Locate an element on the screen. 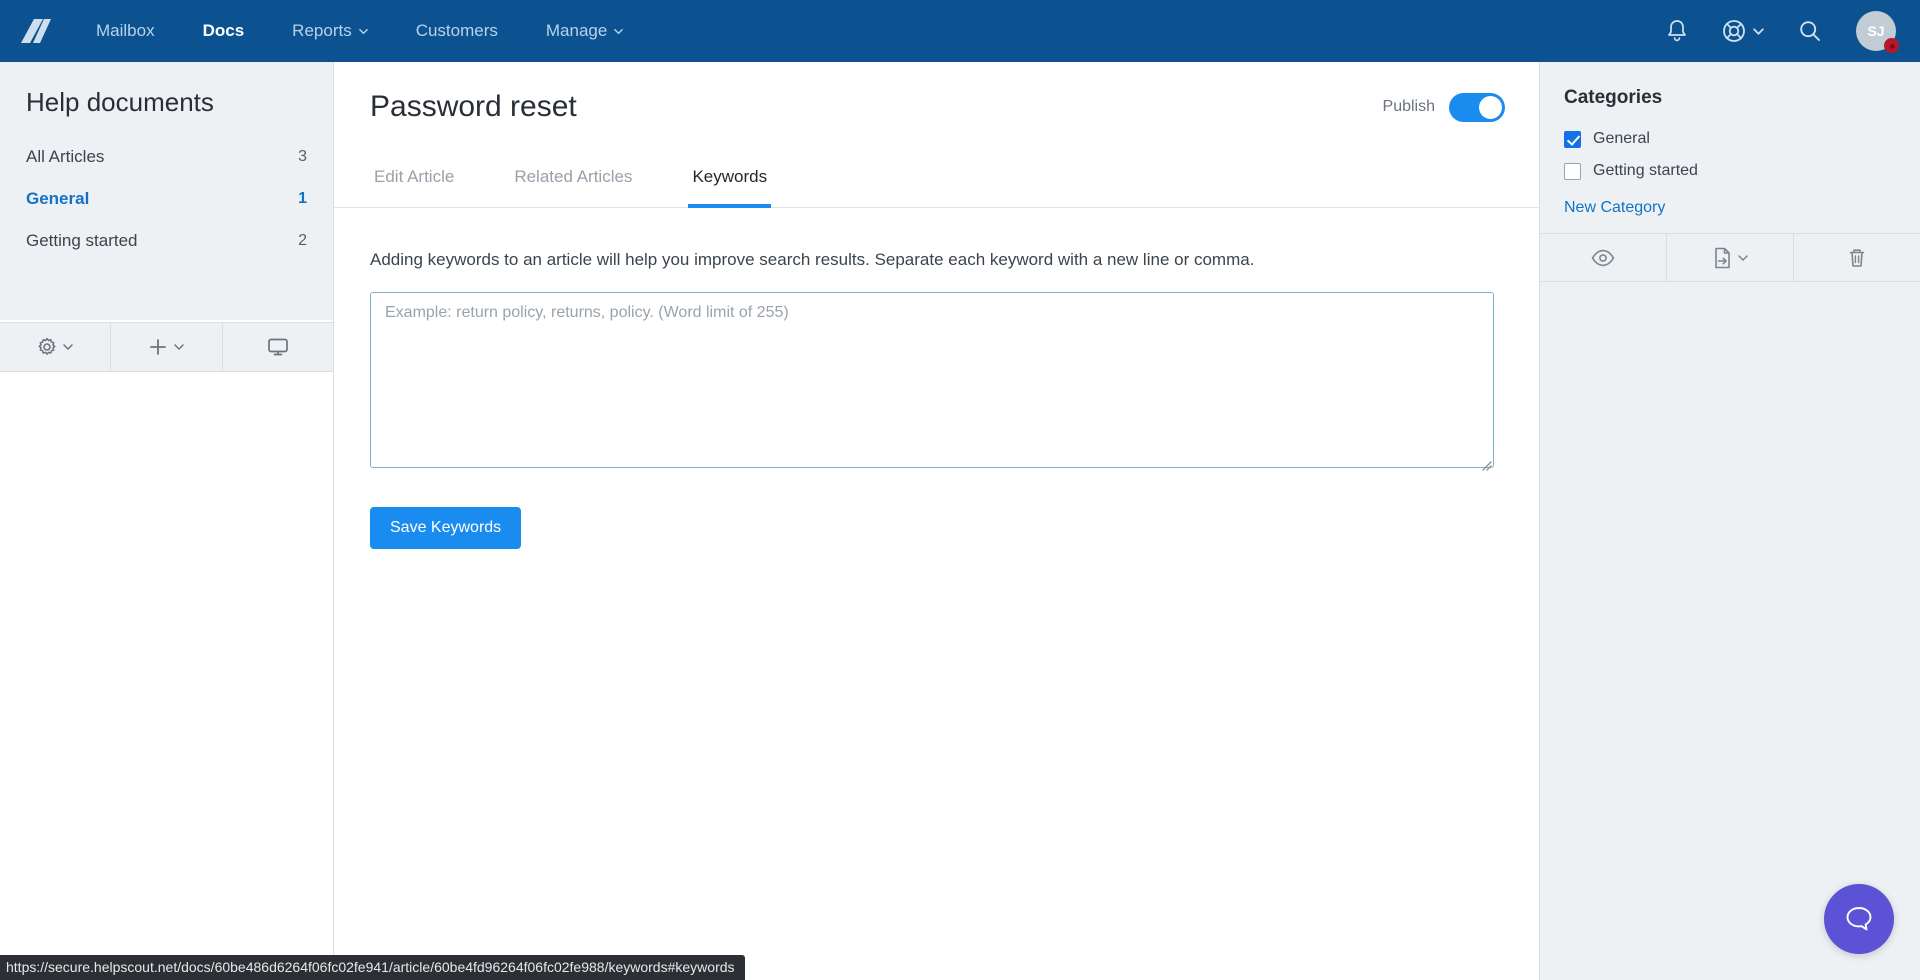  sidebar-item-count: 3 is located at coordinates (302, 156).